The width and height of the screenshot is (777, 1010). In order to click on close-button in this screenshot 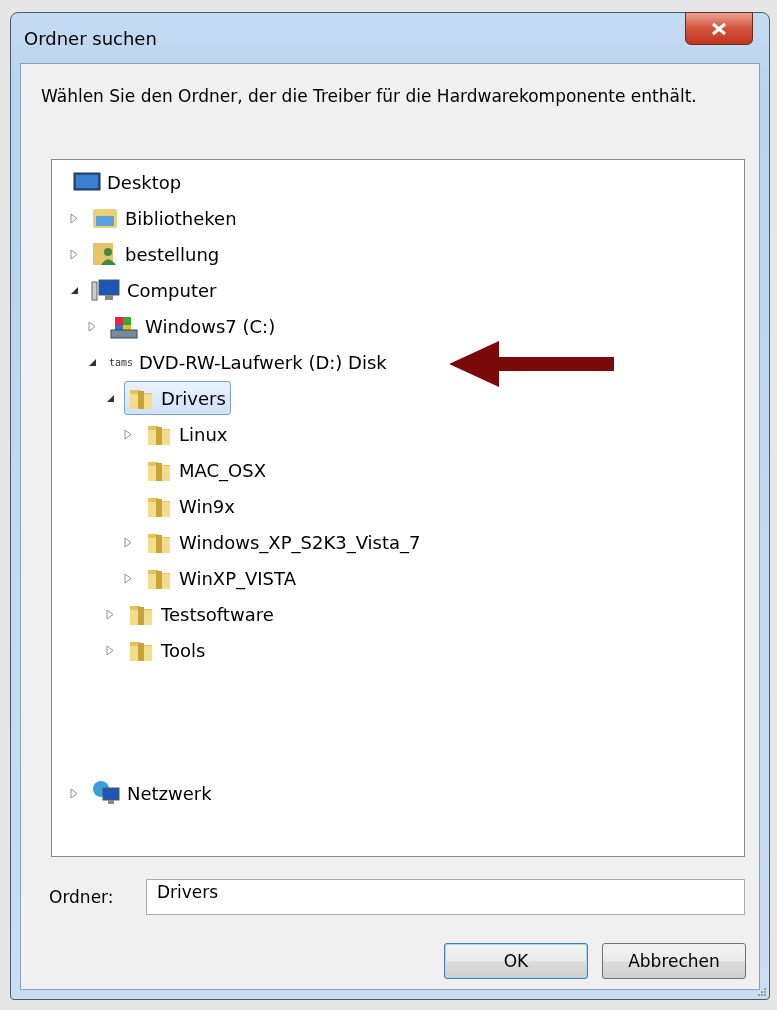, I will do `click(719, 28)`.